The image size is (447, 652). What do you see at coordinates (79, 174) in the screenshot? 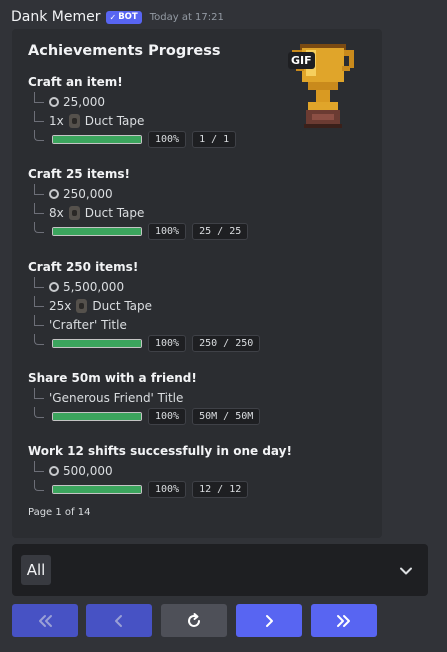
I see `achievement-title: Craft 25 items!` at bounding box center [79, 174].